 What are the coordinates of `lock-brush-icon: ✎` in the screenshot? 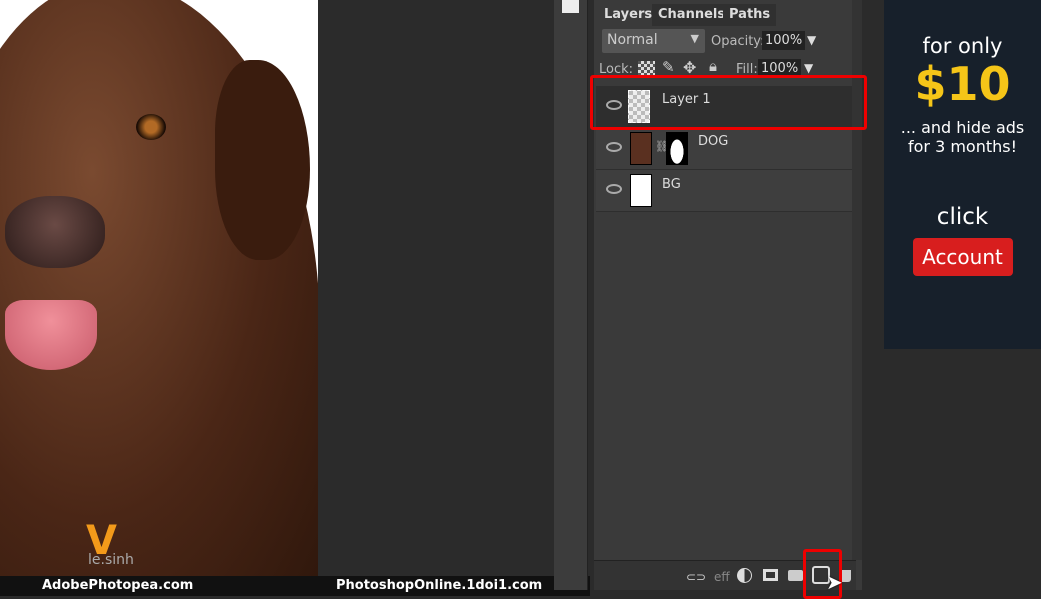 It's located at (668, 67).